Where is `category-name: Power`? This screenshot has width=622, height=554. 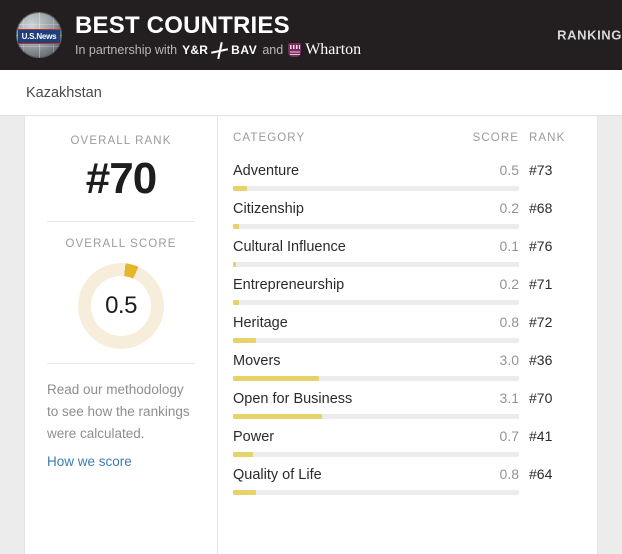
category-name: Power is located at coordinates (254, 437).